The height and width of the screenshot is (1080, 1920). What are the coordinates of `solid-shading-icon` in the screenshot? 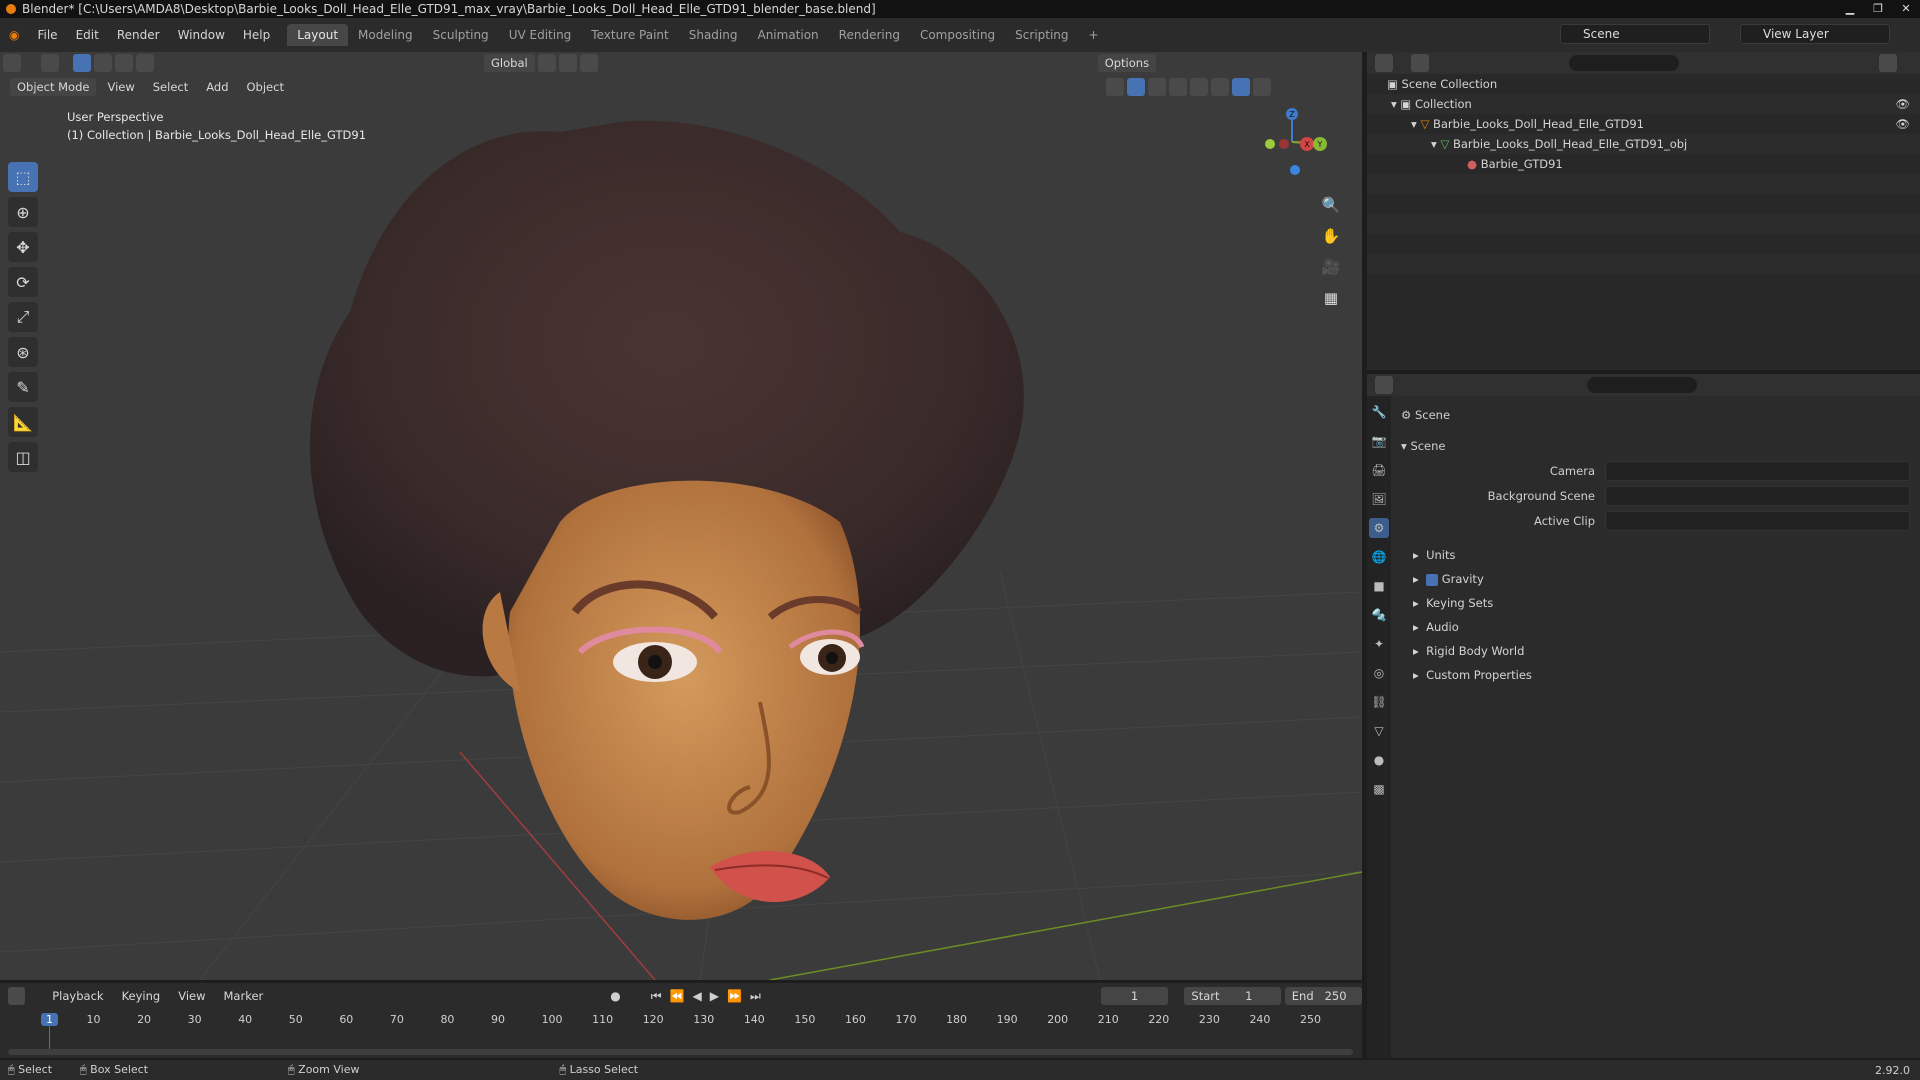 It's located at (1219, 87).